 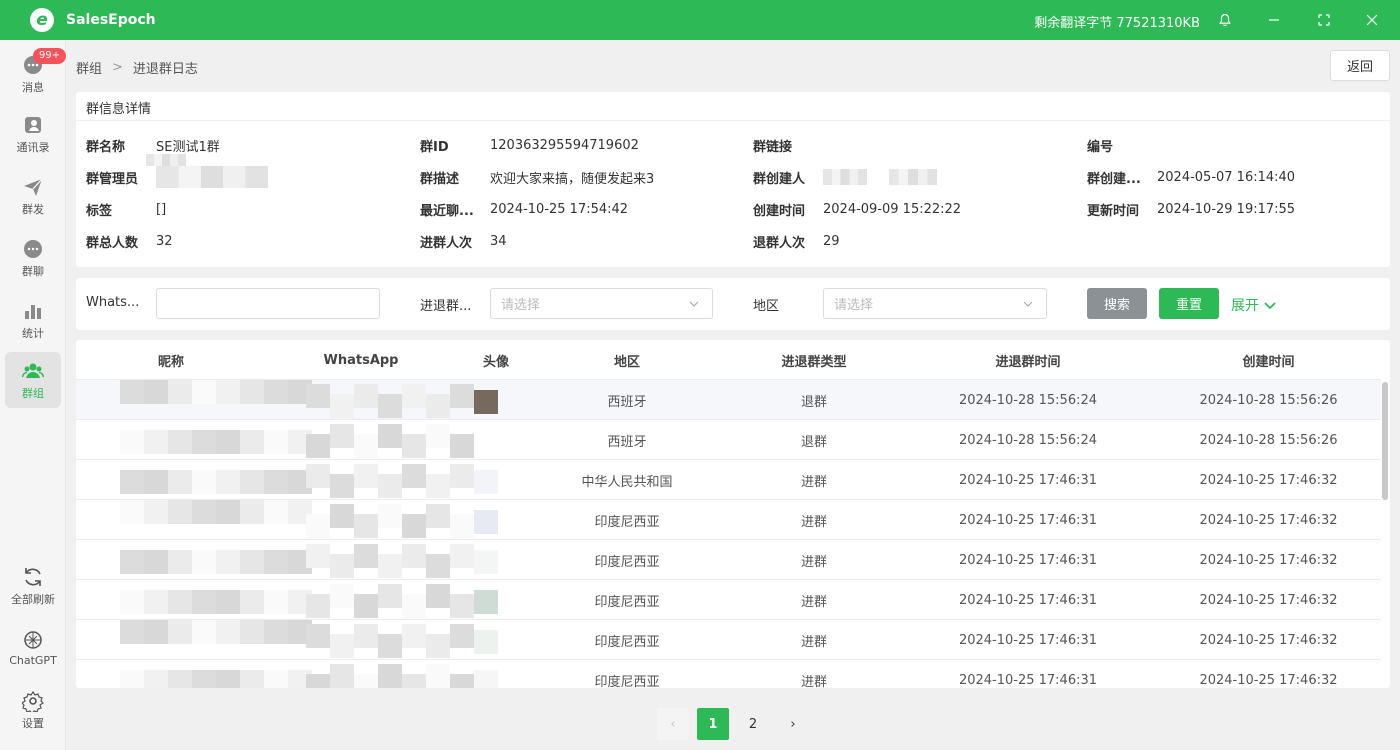 I want to click on back-button: 返回, so click(x=1360, y=65).